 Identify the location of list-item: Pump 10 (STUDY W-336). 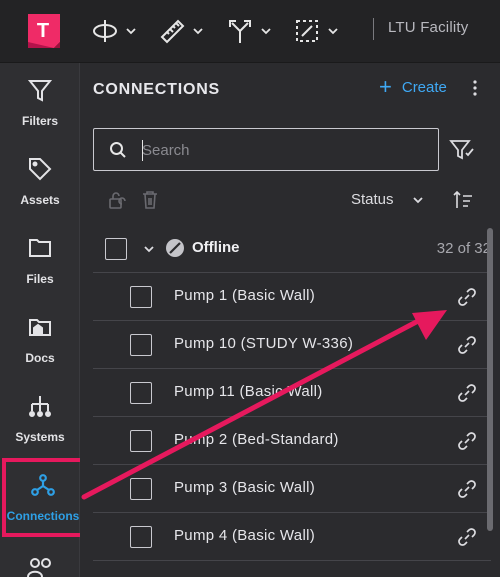
(292, 345).